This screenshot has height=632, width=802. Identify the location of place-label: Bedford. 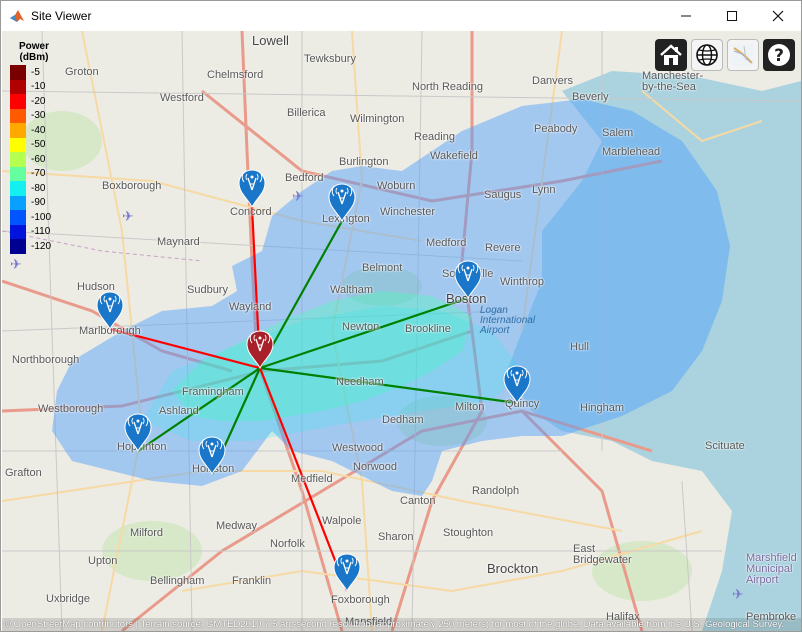
(304, 178).